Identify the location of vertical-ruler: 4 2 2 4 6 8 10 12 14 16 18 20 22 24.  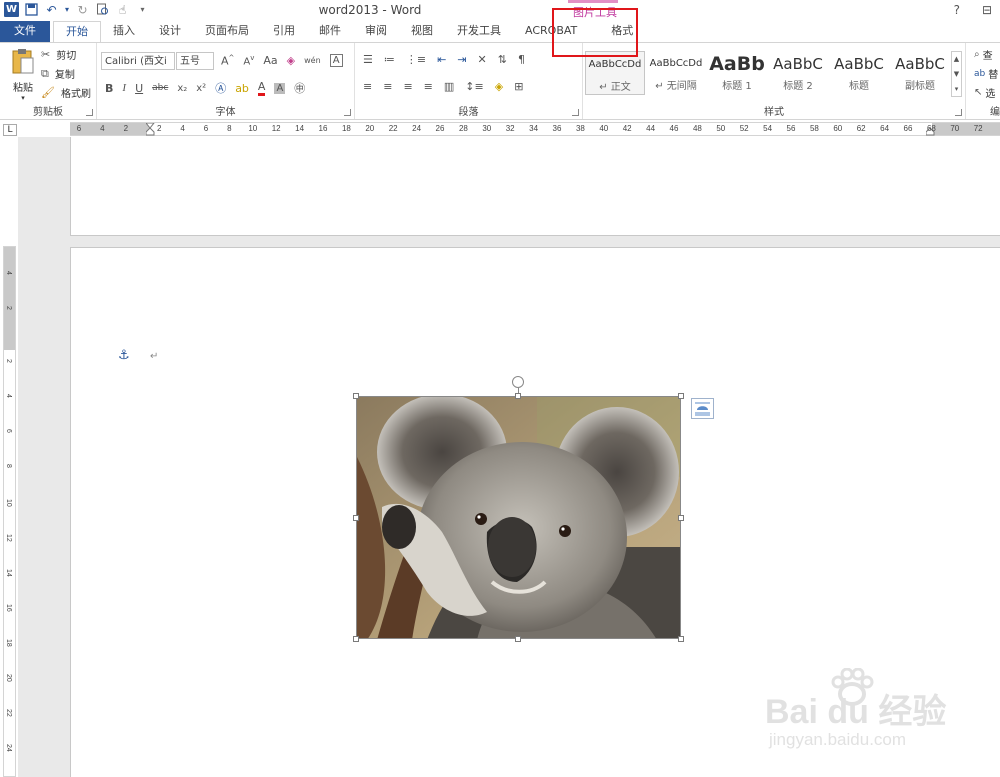
(9, 511).